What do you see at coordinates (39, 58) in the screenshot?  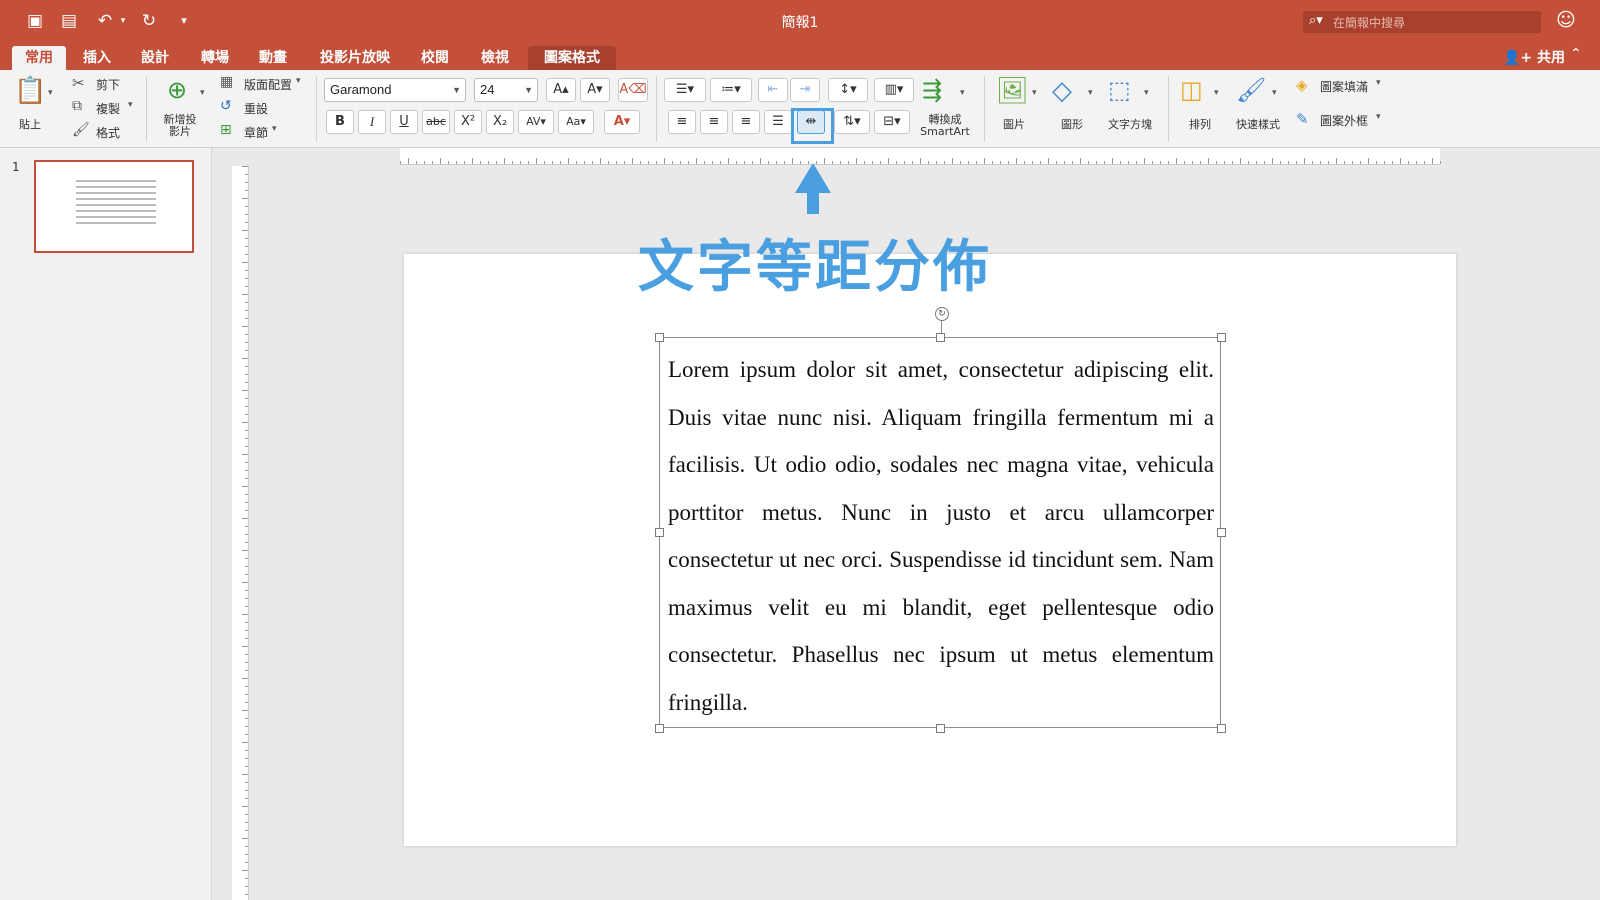 I see `tab-home: 常用` at bounding box center [39, 58].